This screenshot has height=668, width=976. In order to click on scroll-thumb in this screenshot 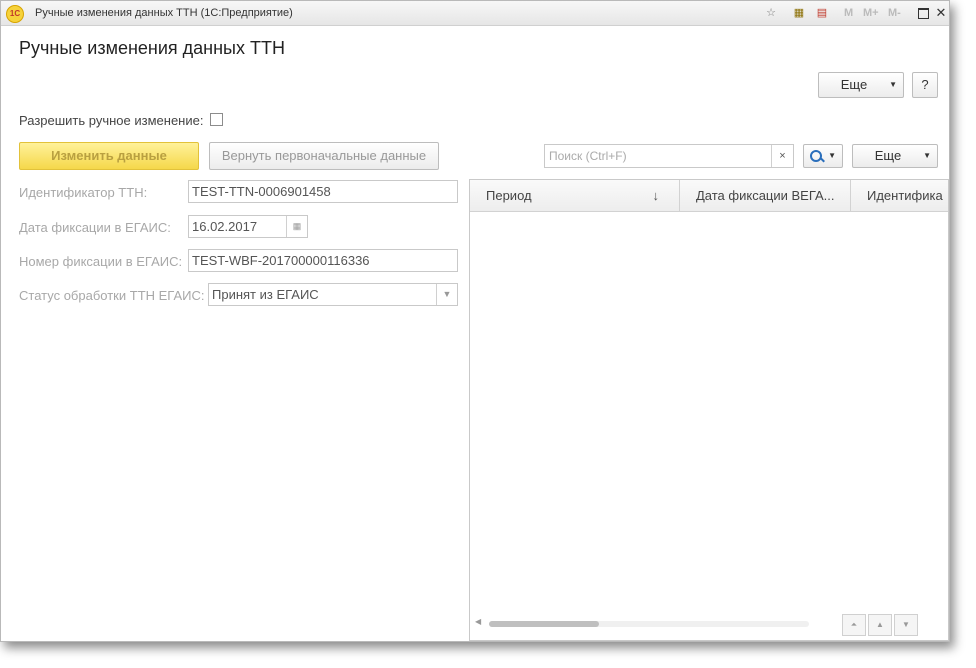, I will do `click(544, 624)`.